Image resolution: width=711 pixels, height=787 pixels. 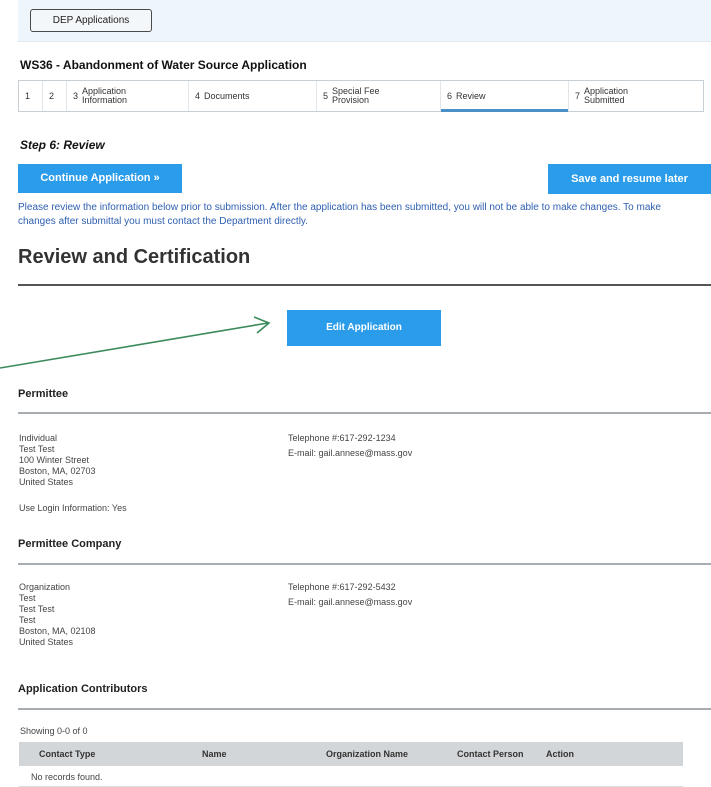 What do you see at coordinates (54, 460) in the screenshot?
I see `permittee-street: 100 Winter Street` at bounding box center [54, 460].